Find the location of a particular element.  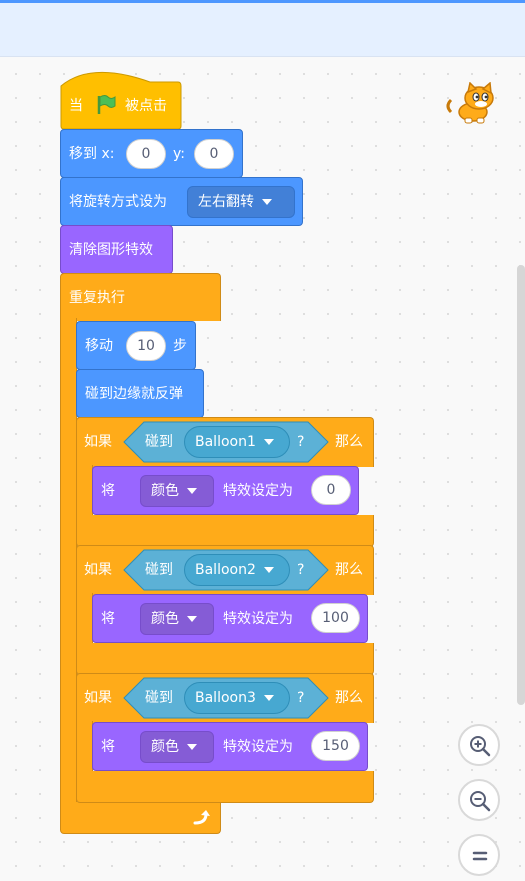

top-toolbar is located at coordinates (262, 28).